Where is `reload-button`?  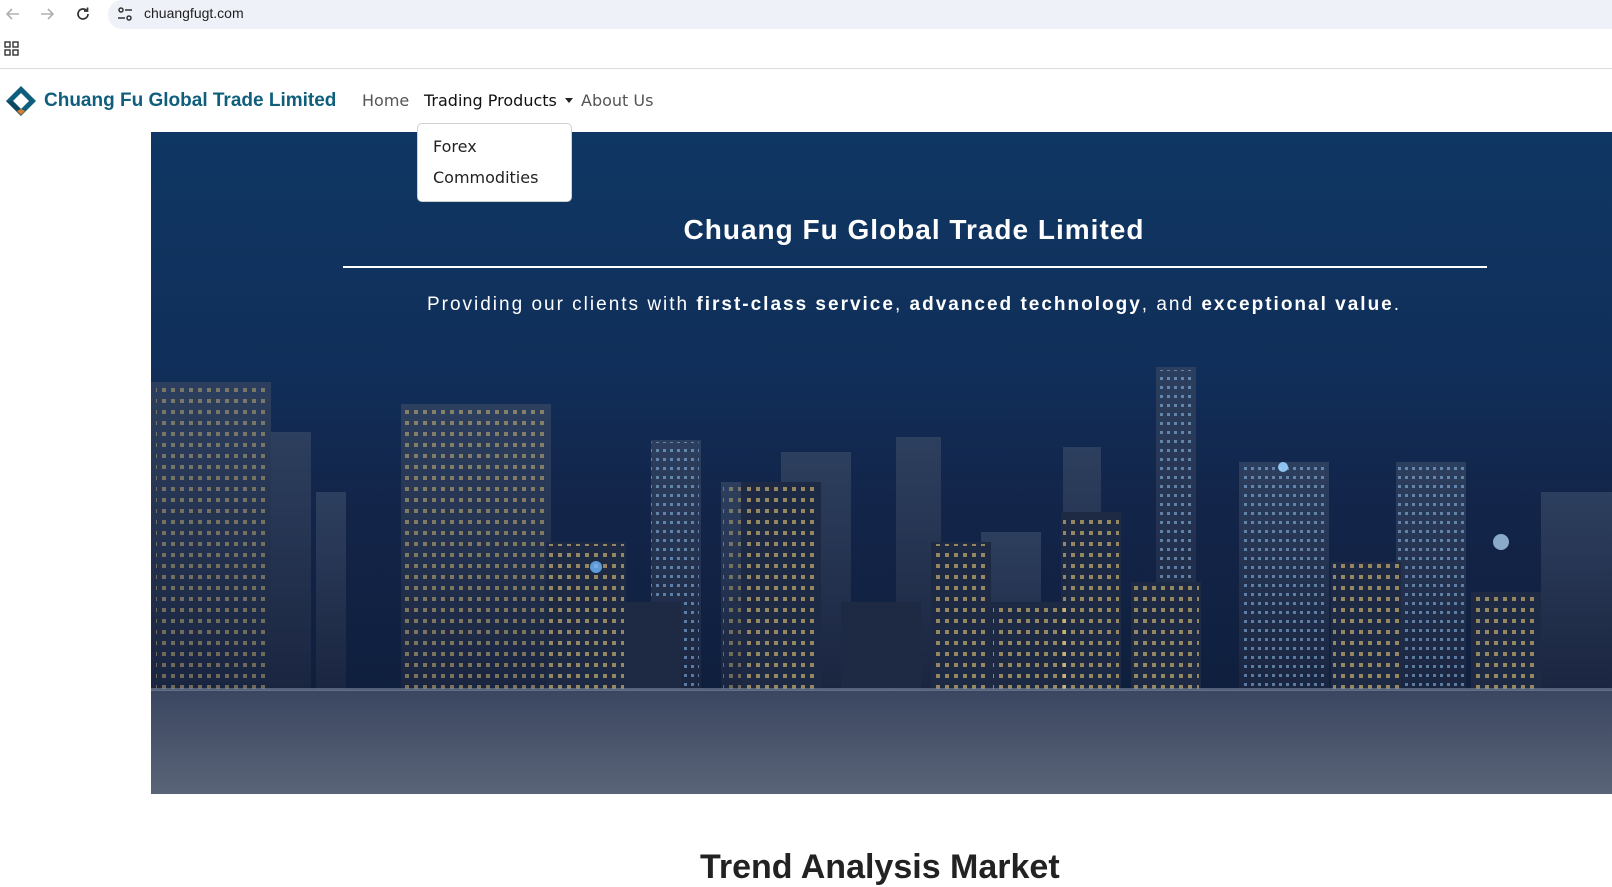
reload-button is located at coordinates (83, 14).